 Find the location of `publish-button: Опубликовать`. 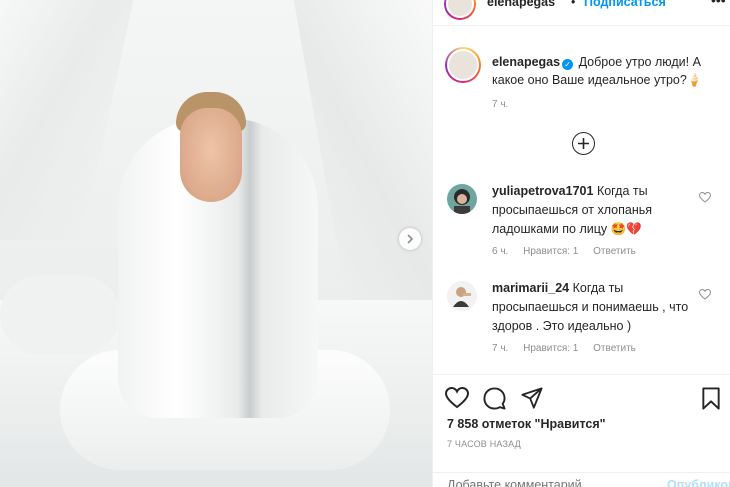

publish-button: Опубликовать is located at coordinates (698, 482).